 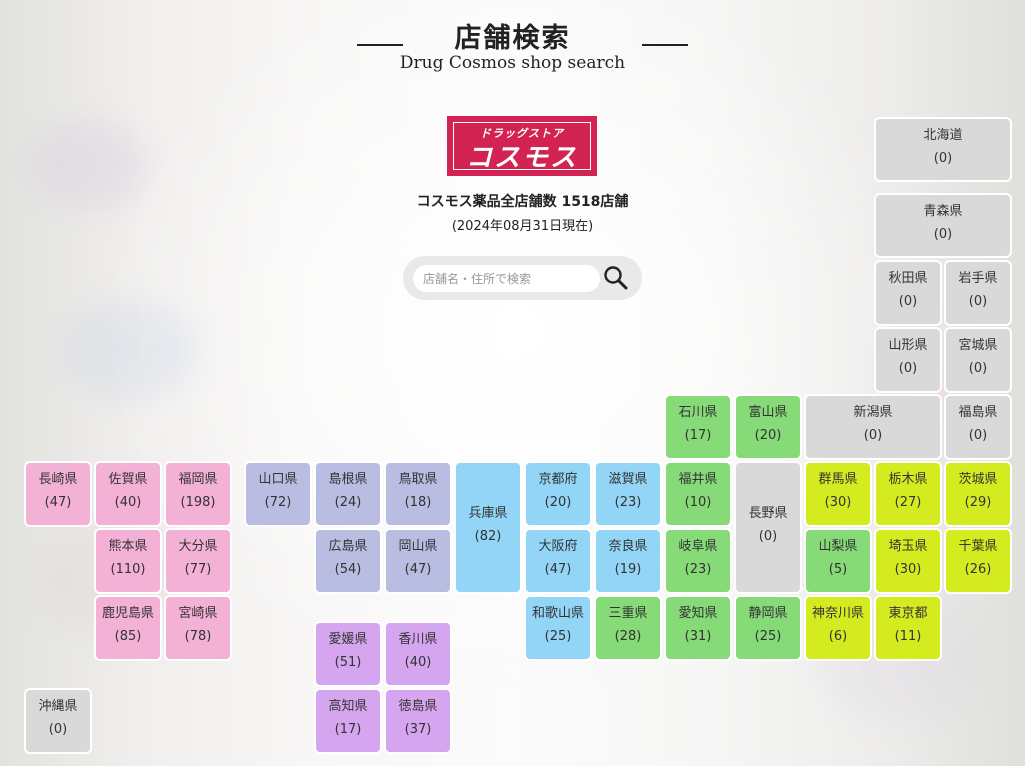 What do you see at coordinates (978, 360) in the screenshot?
I see `prefecture-miyagi: 宮城県 (0)` at bounding box center [978, 360].